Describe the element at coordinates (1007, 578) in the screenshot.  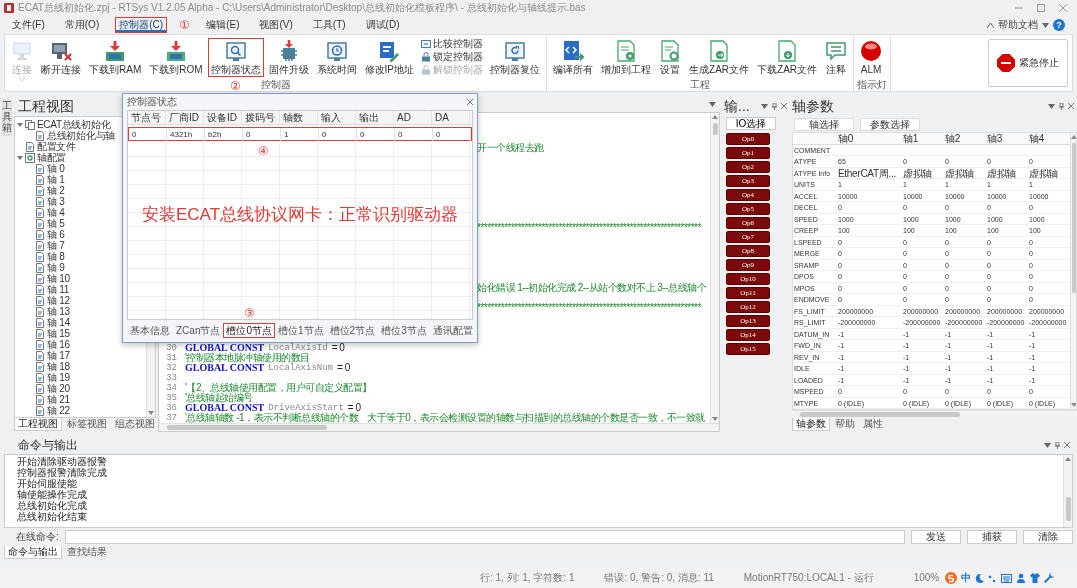
I see `keyboard-icon` at that location.